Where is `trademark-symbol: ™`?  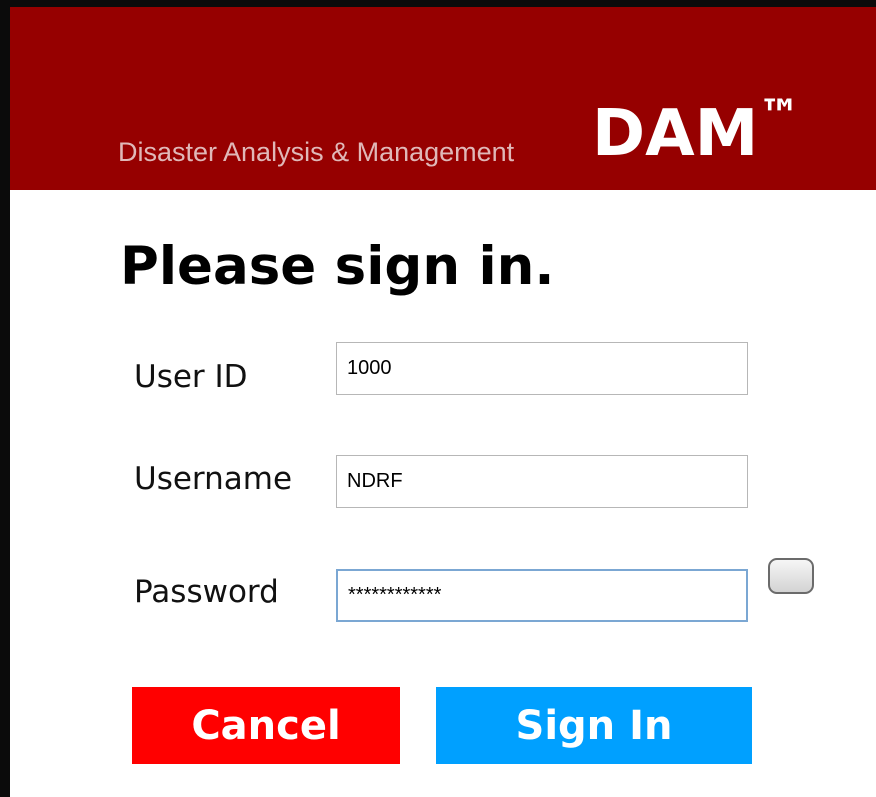
trademark-symbol: ™ is located at coordinates (779, 114).